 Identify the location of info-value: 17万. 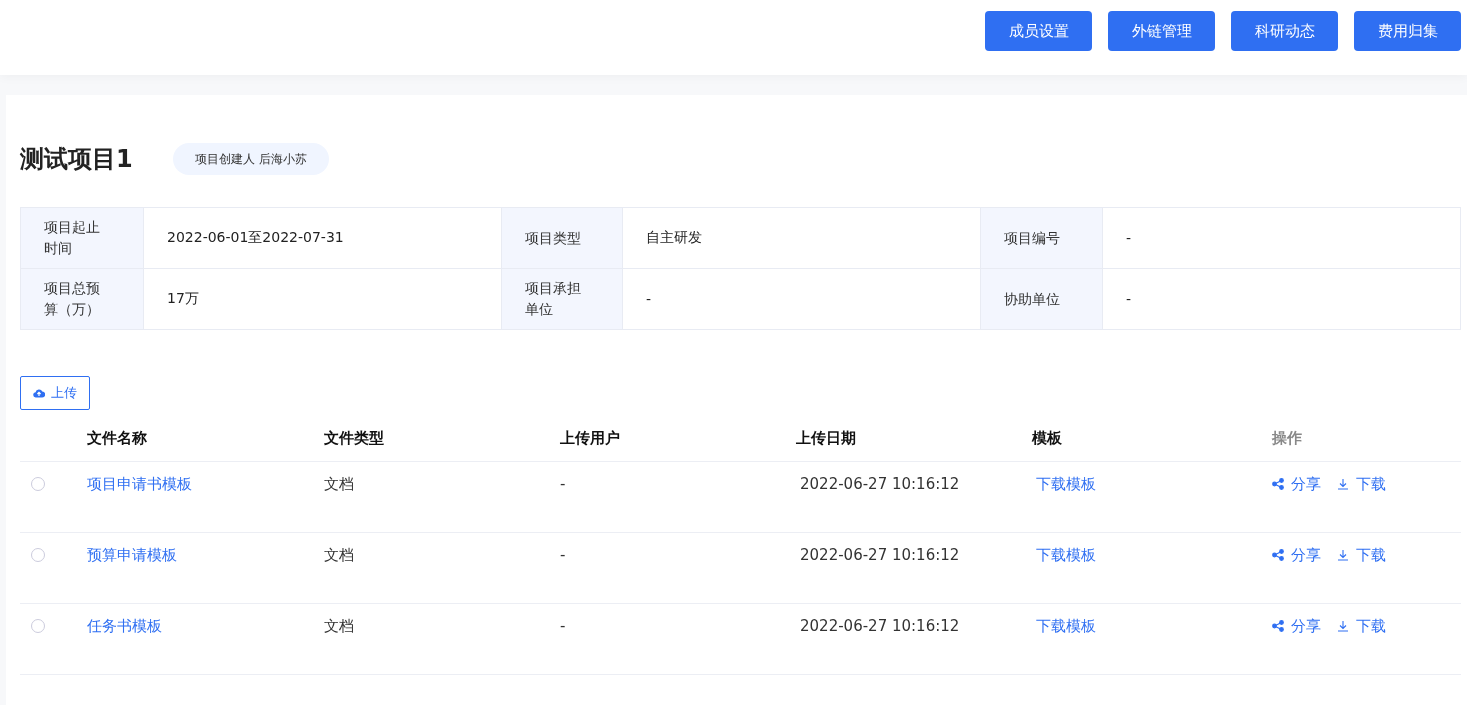
(183, 299).